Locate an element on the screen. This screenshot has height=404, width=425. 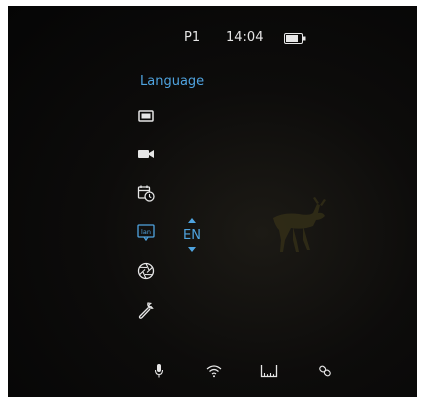
chevron-up-icon is located at coordinates (192, 220).